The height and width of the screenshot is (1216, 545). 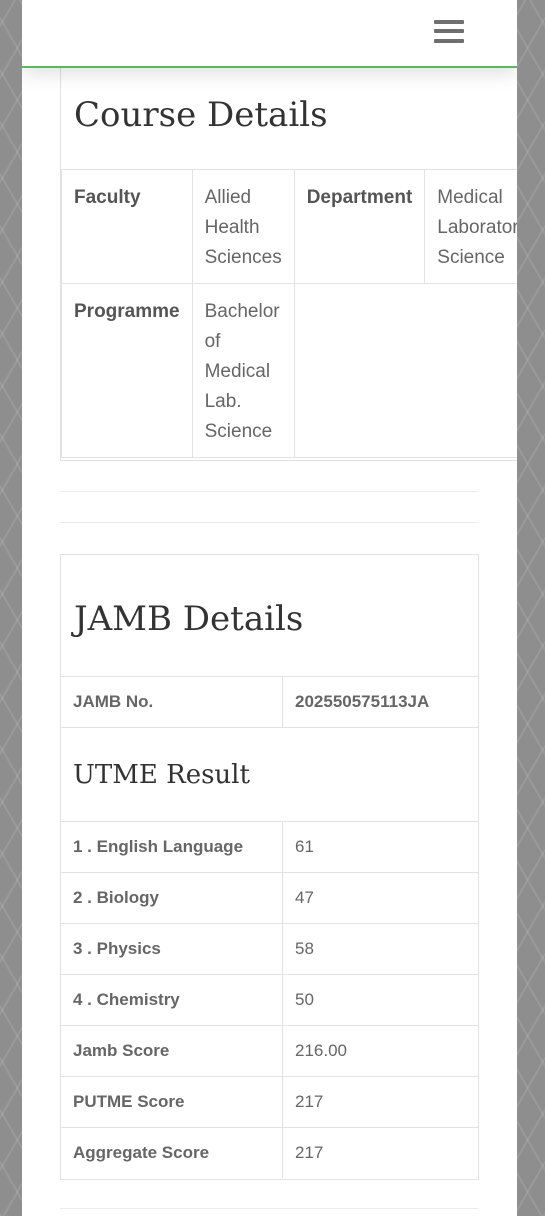 I want to click on department-label: Department, so click(x=359, y=226).